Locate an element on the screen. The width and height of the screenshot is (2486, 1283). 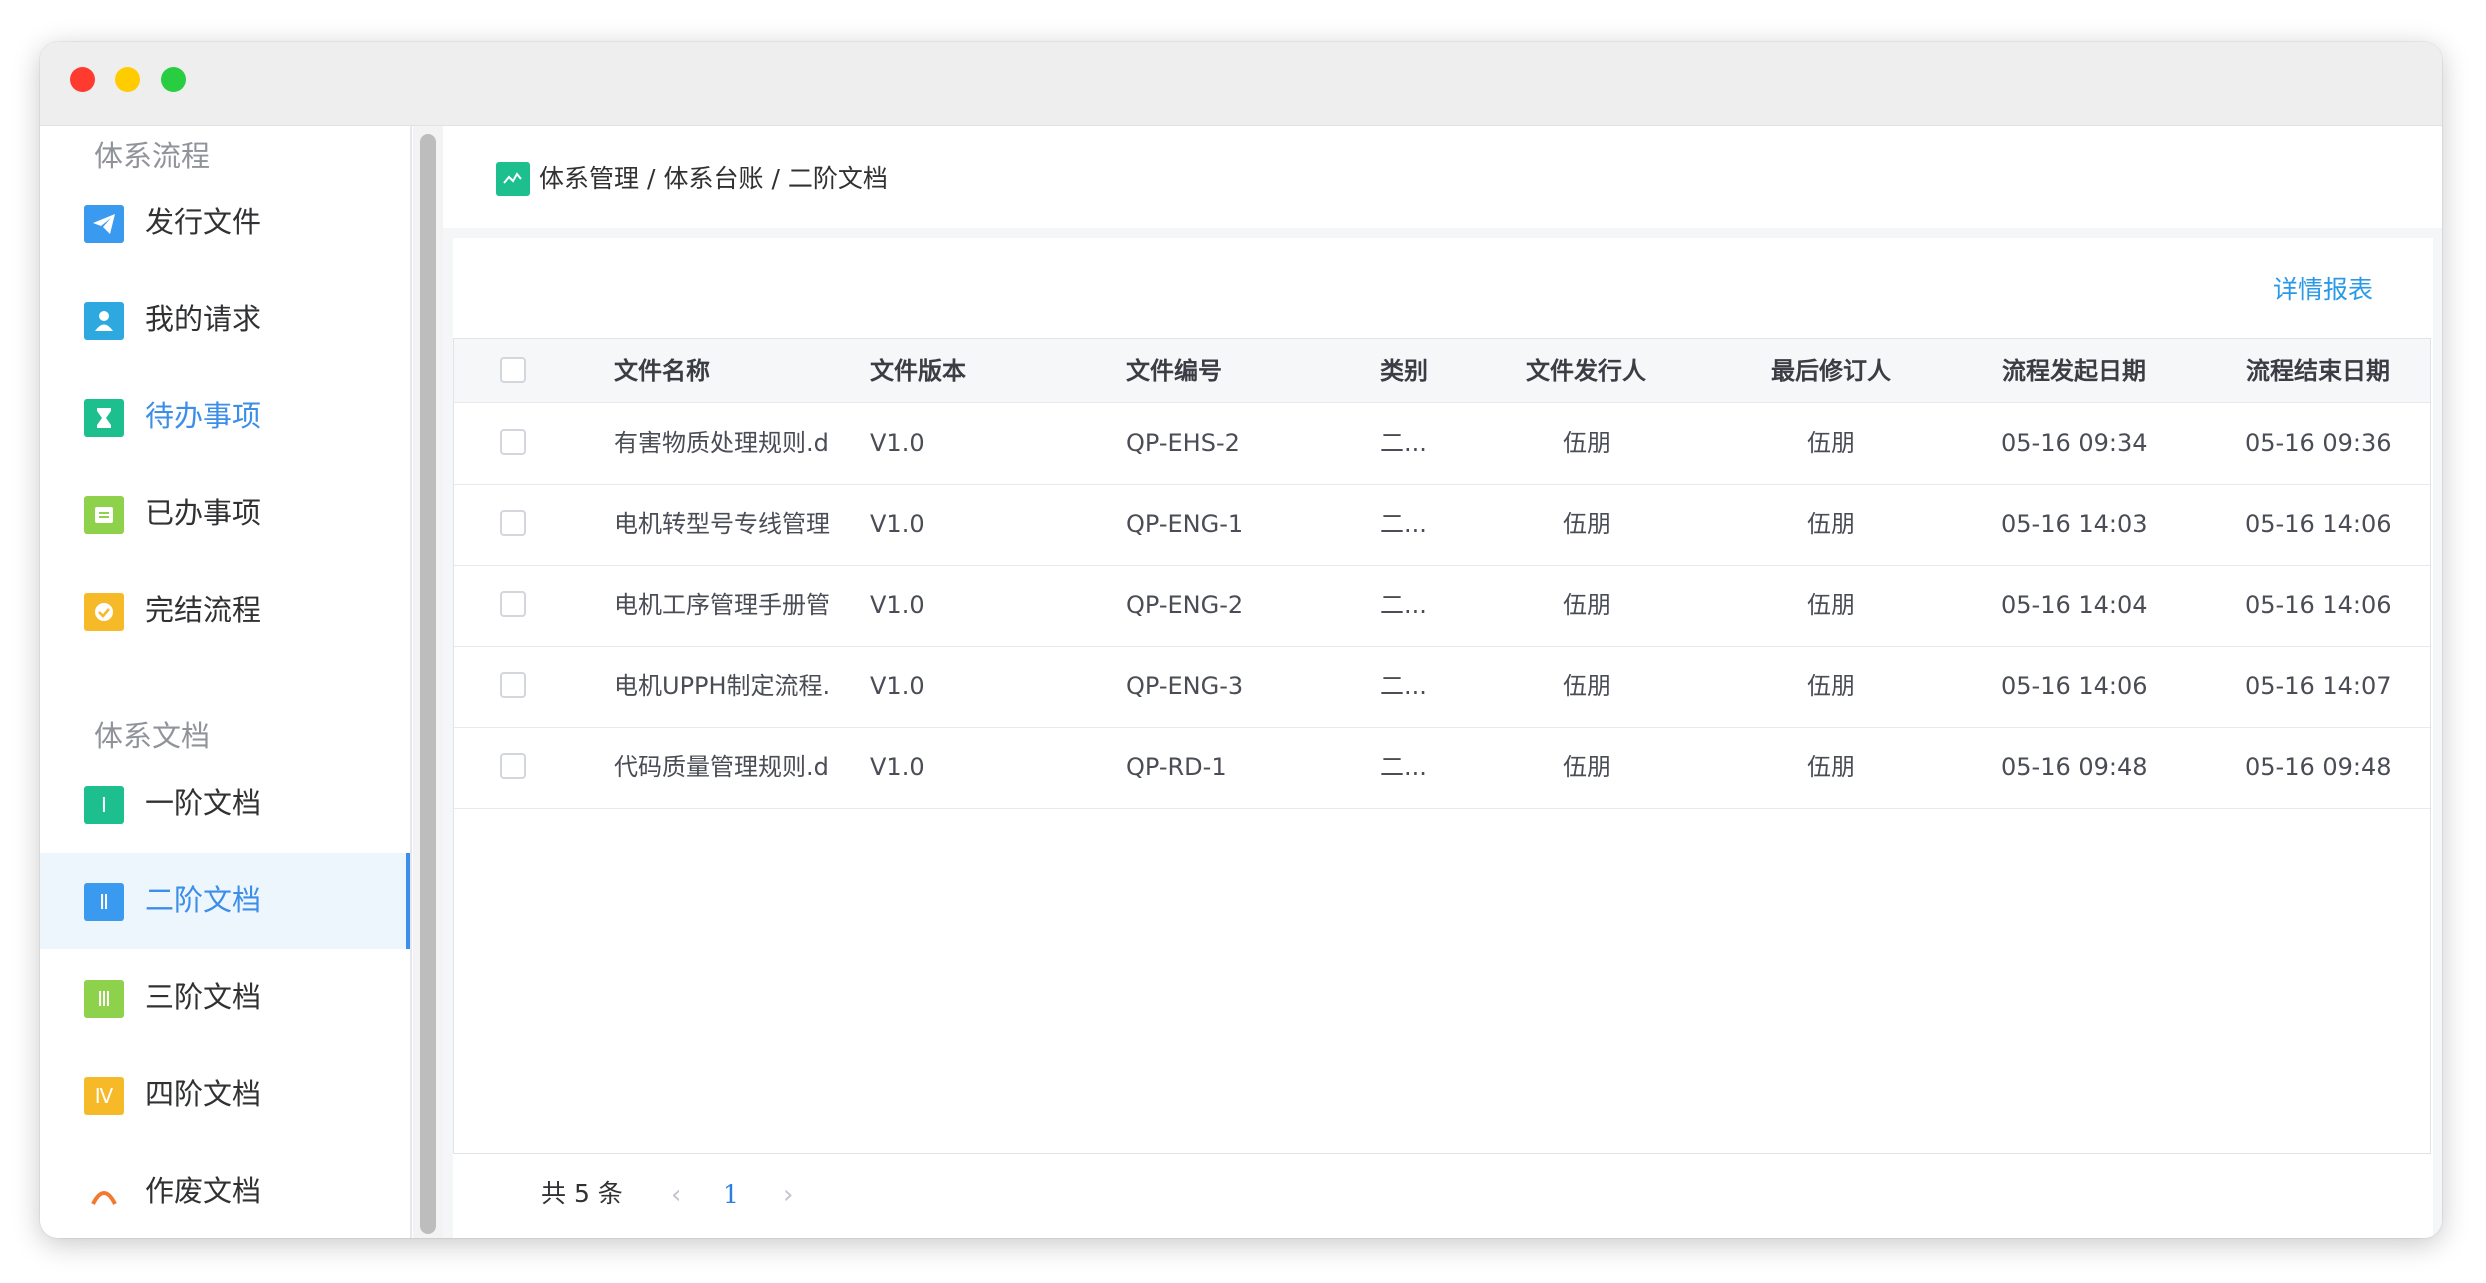
breadcrumb-item: 体系管理 is located at coordinates (589, 179).